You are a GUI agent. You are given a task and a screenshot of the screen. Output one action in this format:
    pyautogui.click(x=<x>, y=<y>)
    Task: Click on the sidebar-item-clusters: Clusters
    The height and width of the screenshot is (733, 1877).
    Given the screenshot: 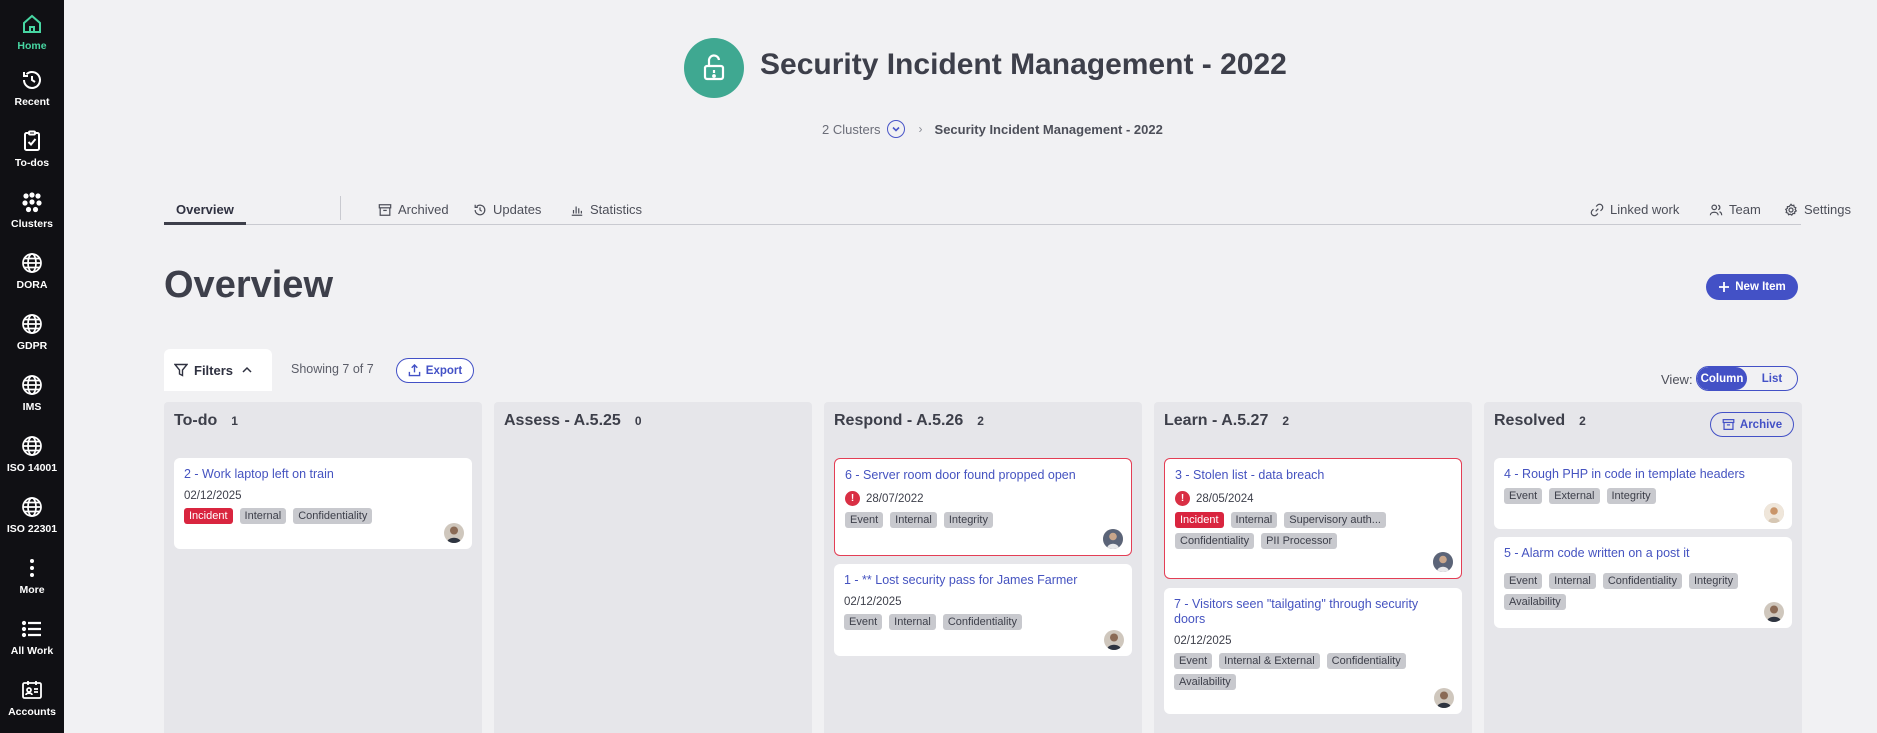 What is the action you would take?
    pyautogui.click(x=32, y=210)
    